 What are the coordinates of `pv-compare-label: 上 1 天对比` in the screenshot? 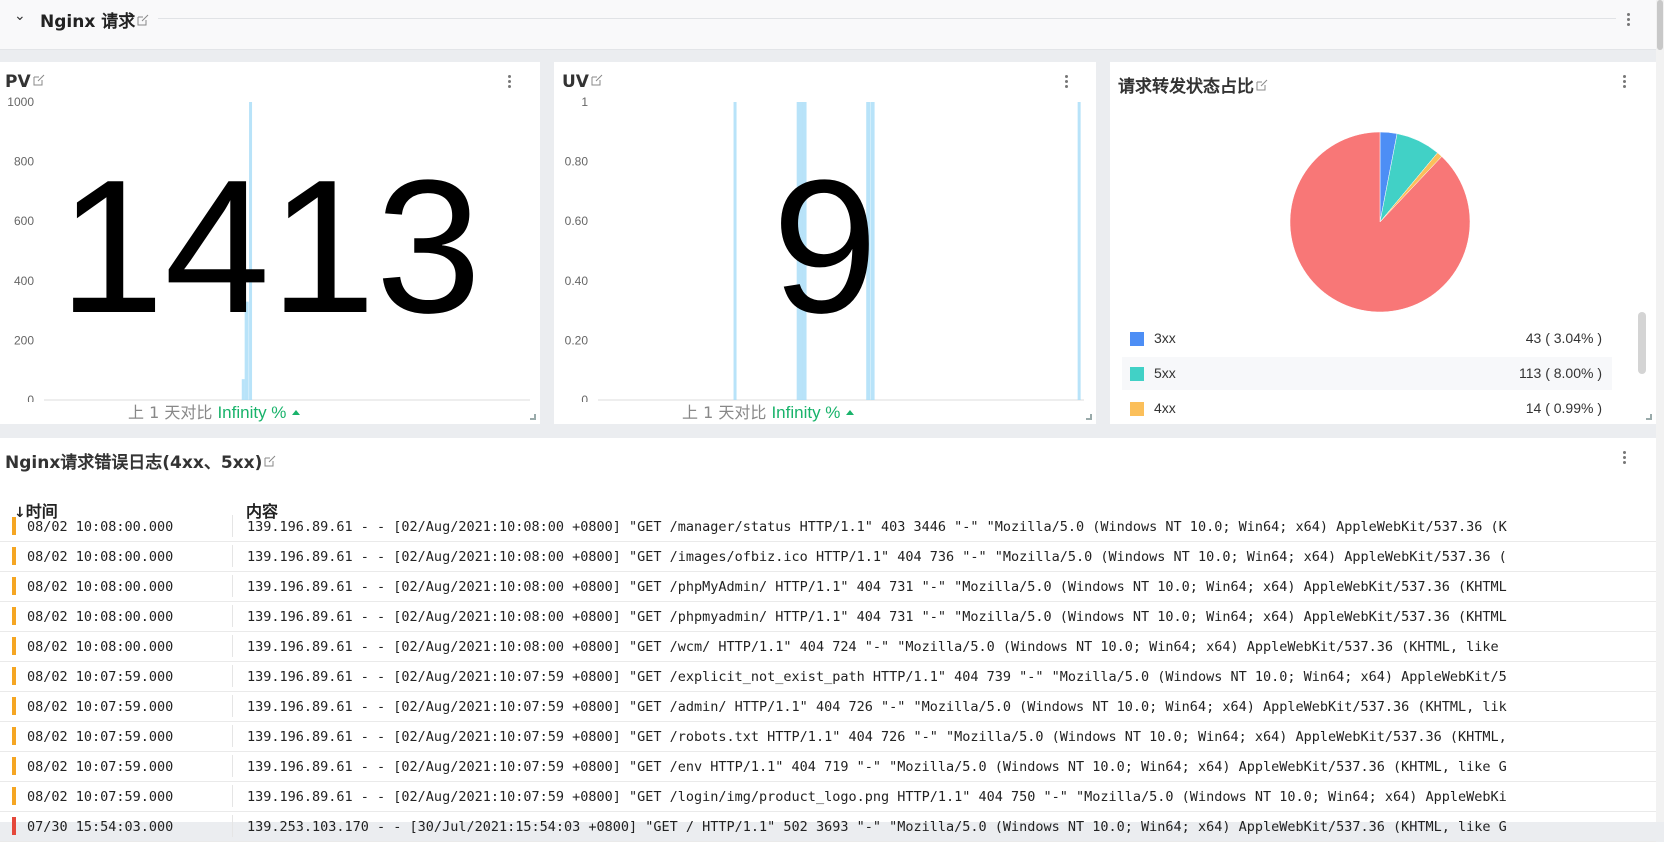 It's located at (170, 412).